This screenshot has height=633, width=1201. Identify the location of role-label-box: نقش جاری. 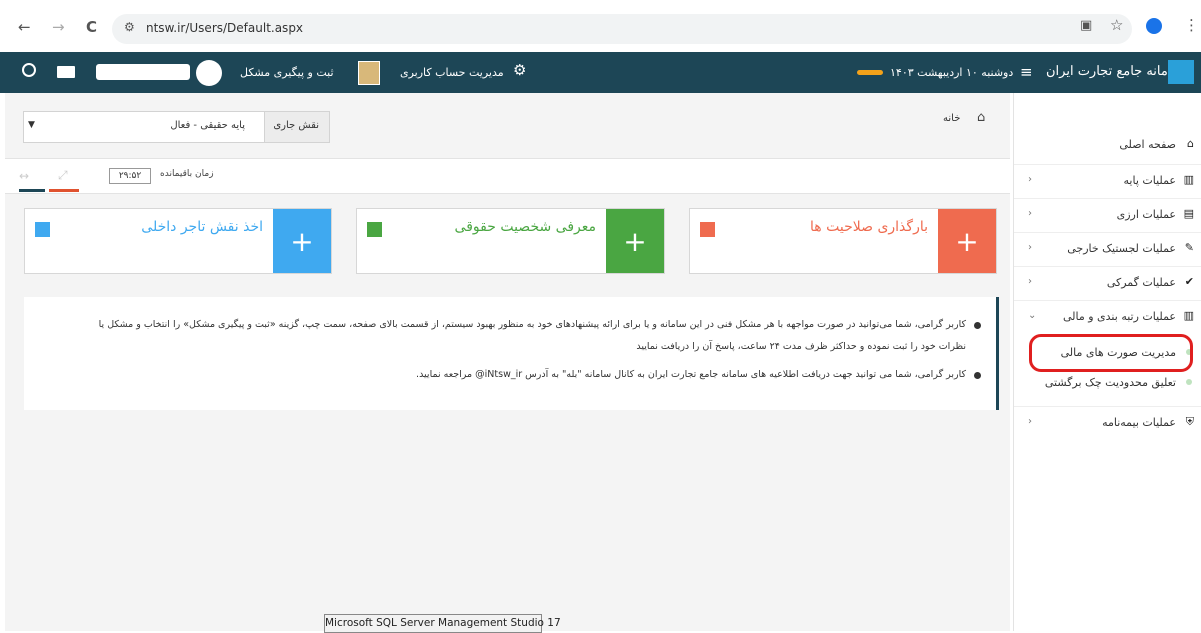
(296, 127).